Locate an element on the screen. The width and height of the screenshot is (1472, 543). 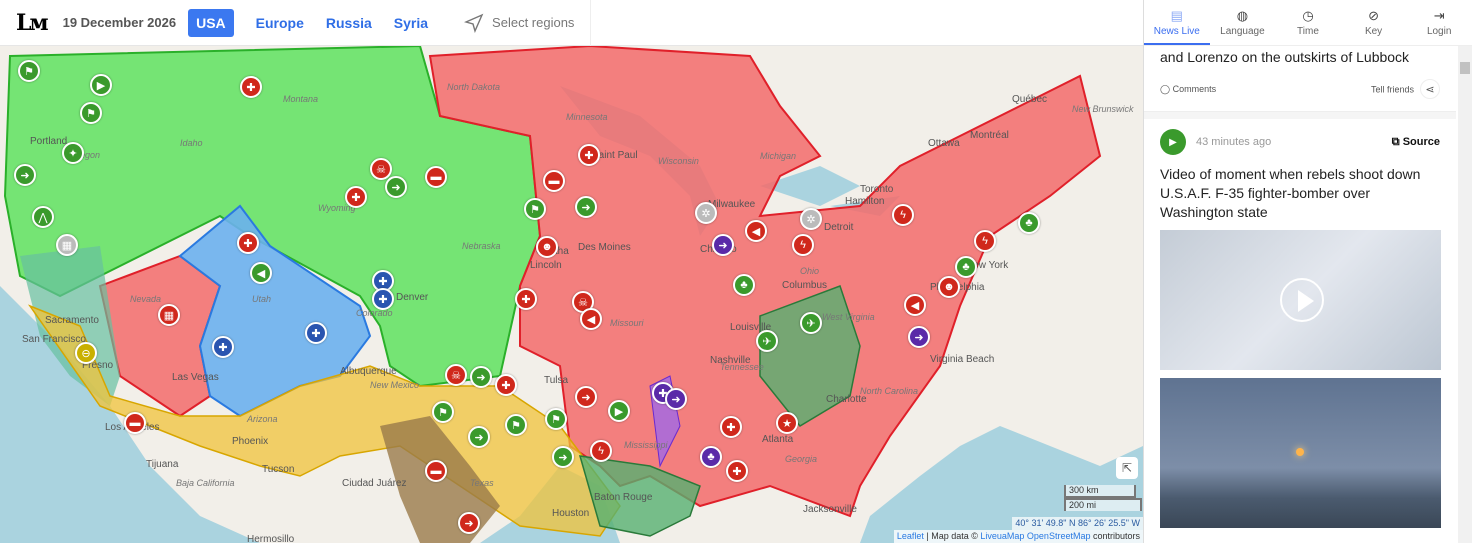
city-label: Des Moines is located at coordinates (604, 247).